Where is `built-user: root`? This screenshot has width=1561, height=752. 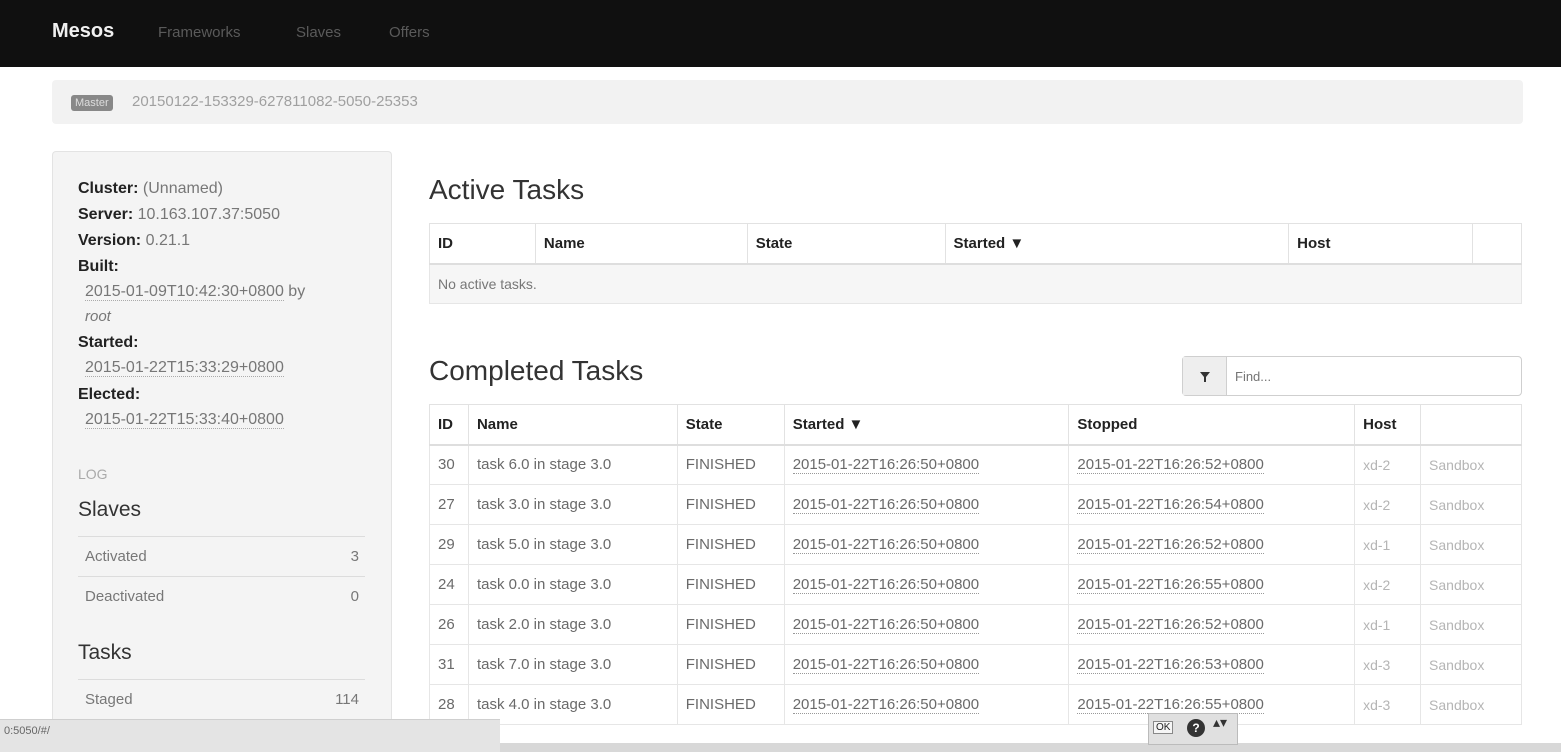 built-user: root is located at coordinates (98, 316).